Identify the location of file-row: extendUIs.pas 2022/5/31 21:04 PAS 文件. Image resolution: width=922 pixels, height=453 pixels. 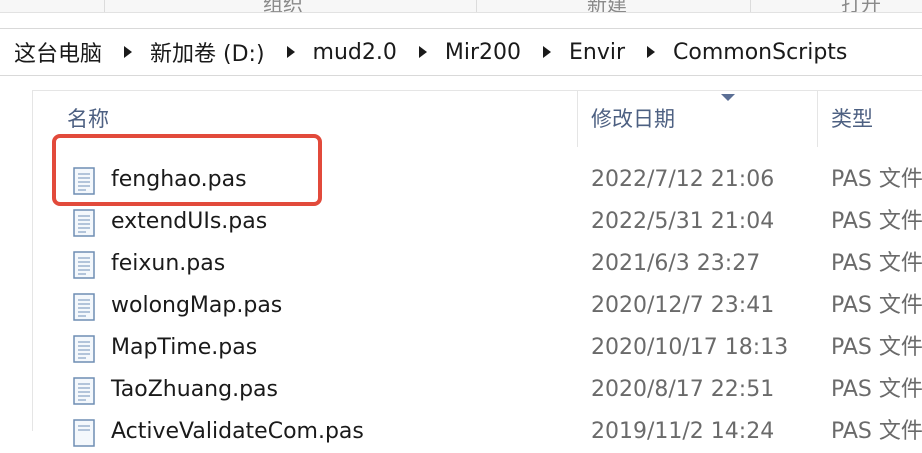
(477, 222).